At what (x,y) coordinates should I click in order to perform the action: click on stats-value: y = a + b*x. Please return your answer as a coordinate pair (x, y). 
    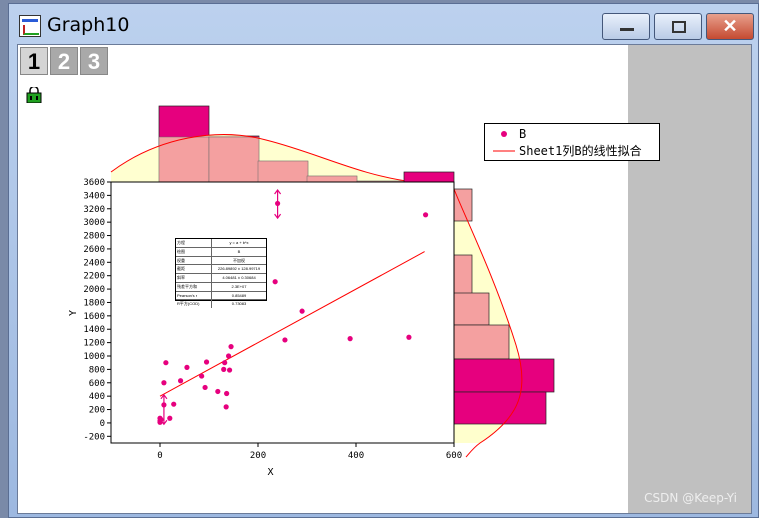
    Looking at the image, I should click on (239, 242).